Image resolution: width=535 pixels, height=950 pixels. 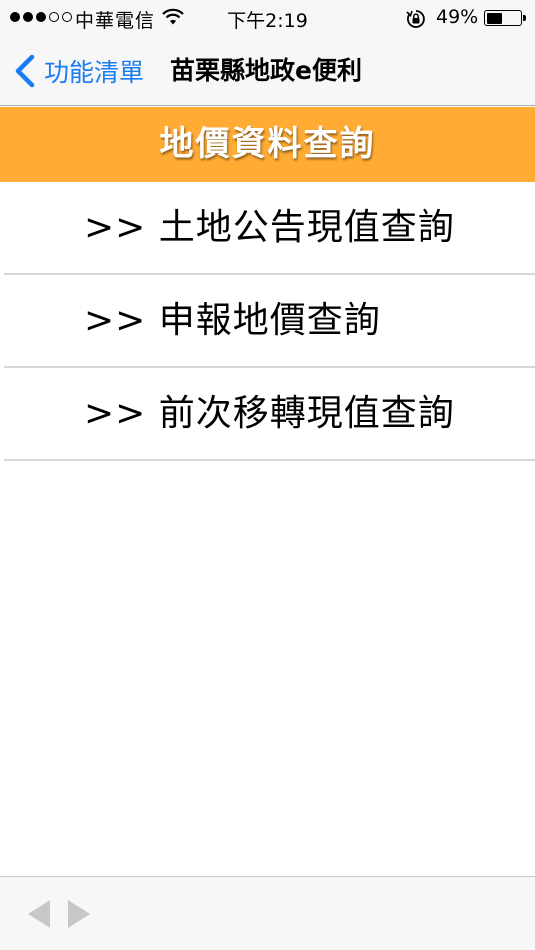 What do you see at coordinates (457, 17) in the screenshot?
I see `battery-percentage: 49%` at bounding box center [457, 17].